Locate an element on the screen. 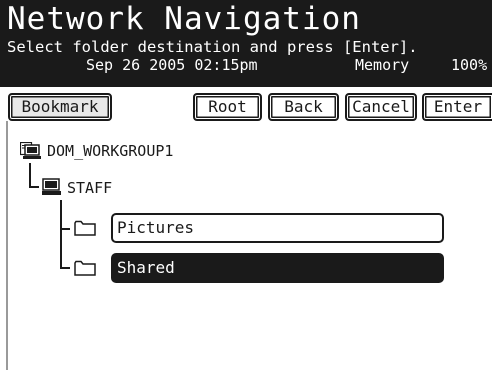  tree-node-computer: STAFF is located at coordinates (89, 188).